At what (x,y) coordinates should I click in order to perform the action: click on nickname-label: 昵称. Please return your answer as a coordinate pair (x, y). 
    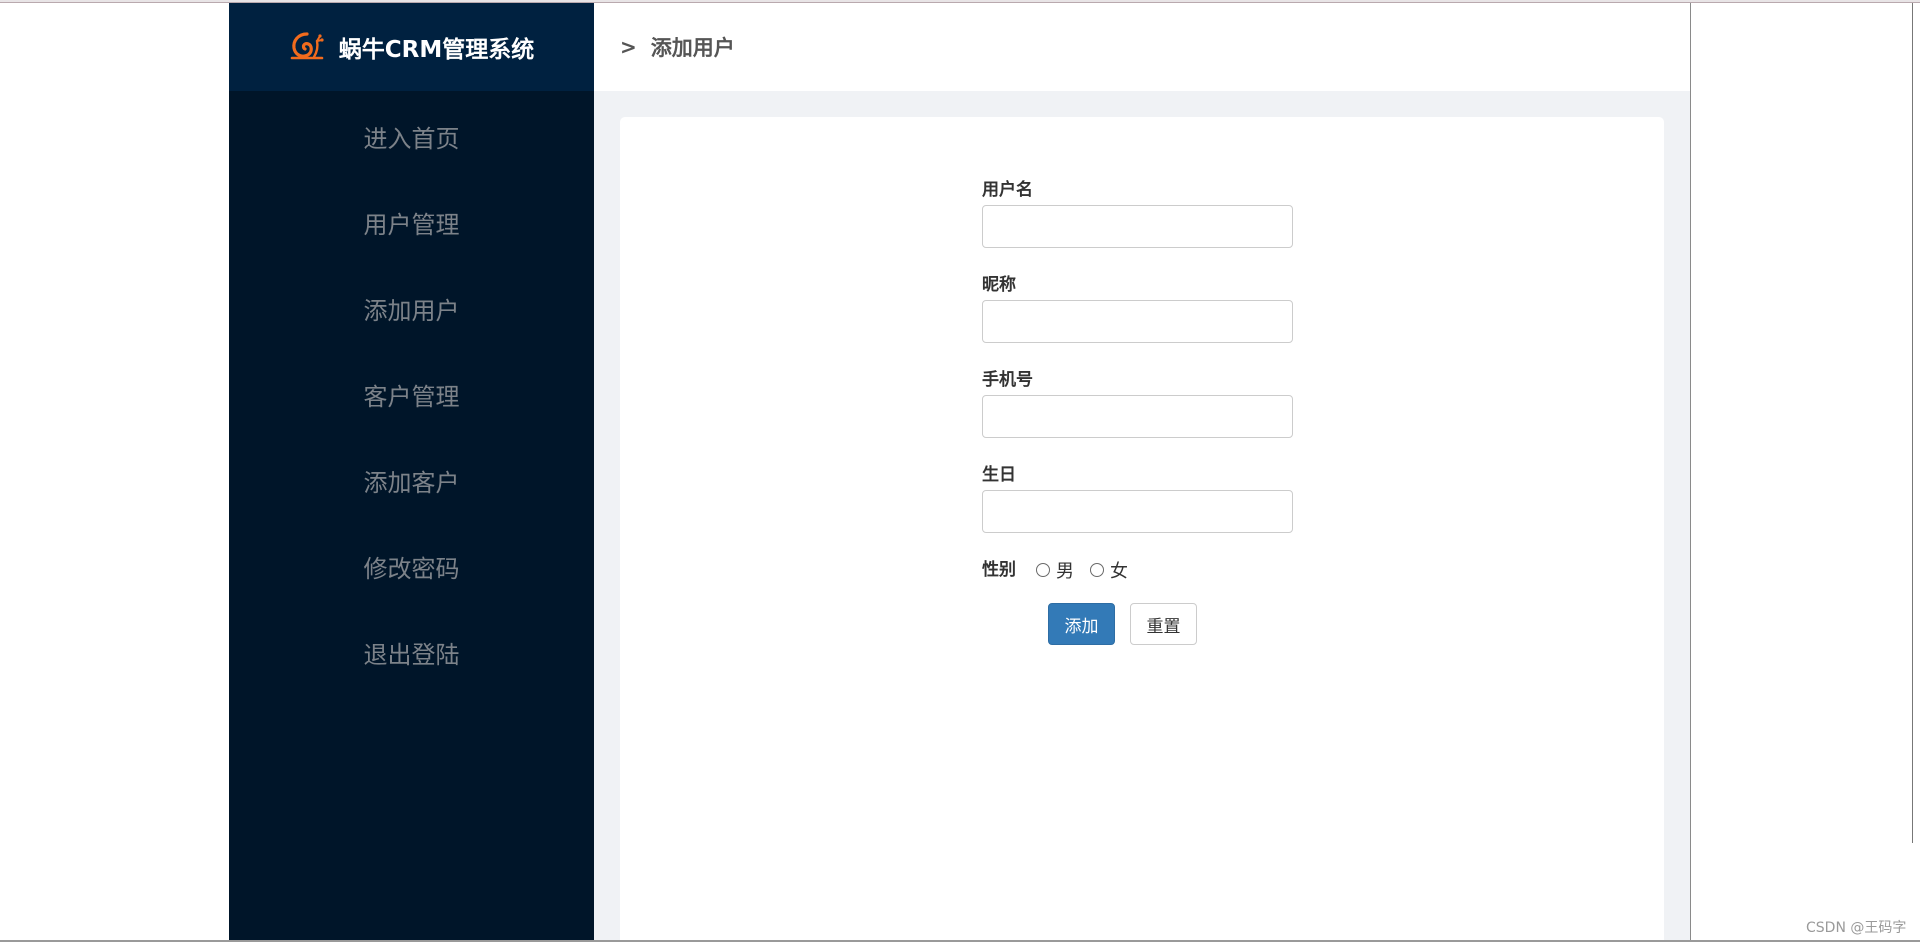
    Looking at the image, I should click on (999, 285).